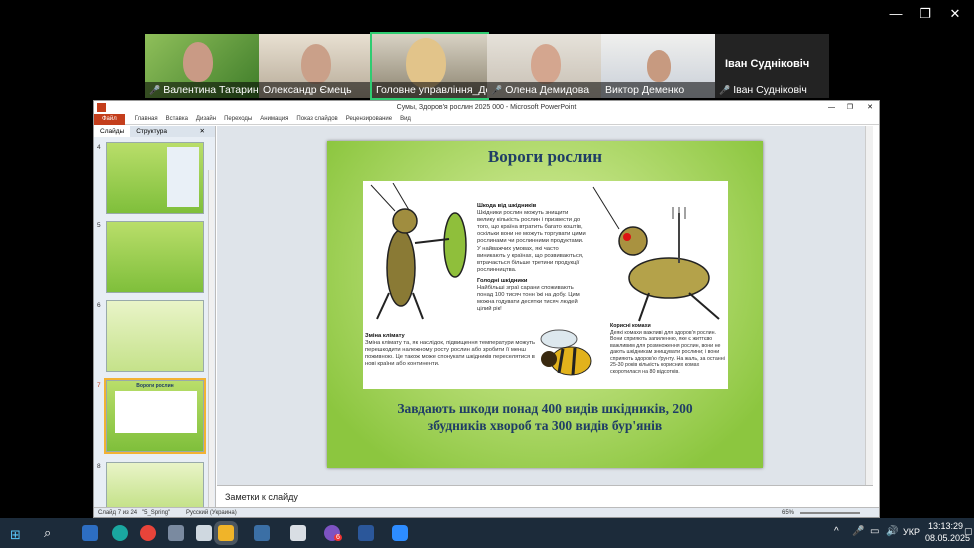 The height and width of the screenshot is (548, 974). What do you see at coordinates (238, 119) in the screenshot?
I see `tab-transitions: Переходы` at bounding box center [238, 119].